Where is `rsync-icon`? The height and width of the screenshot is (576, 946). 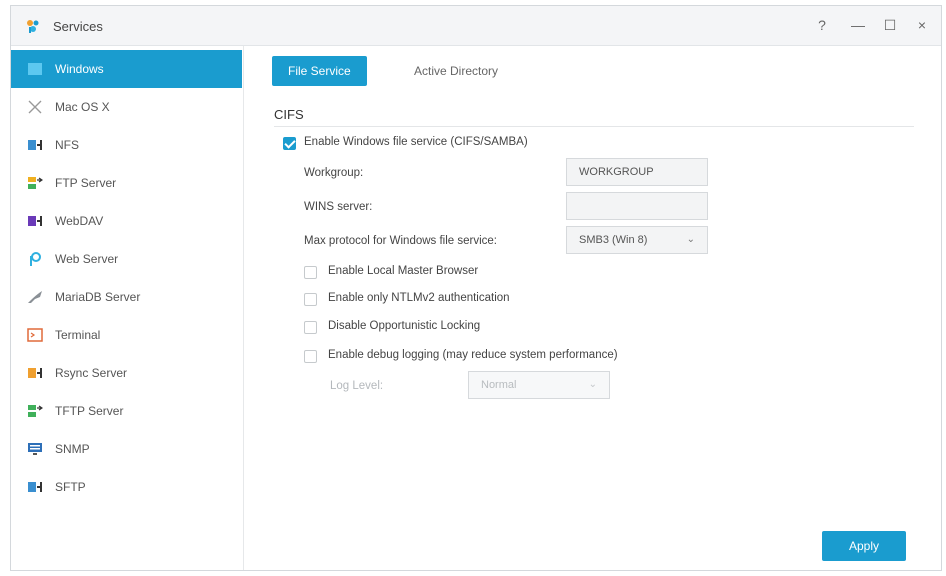 rsync-icon is located at coordinates (35, 373).